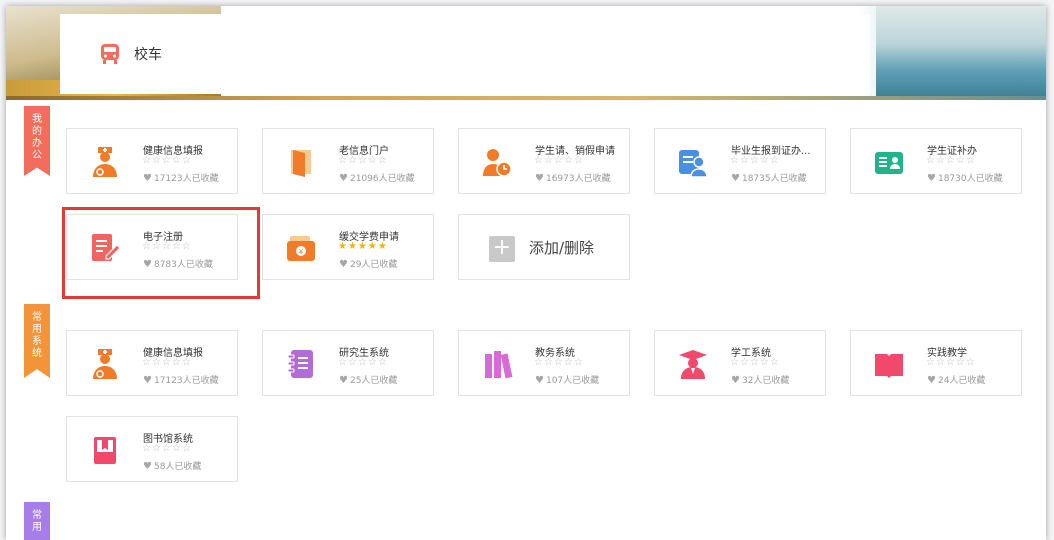 This screenshot has height=540, width=1054. I want to click on section-ribbon-common-systems: 常用 系统, so click(37, 341).